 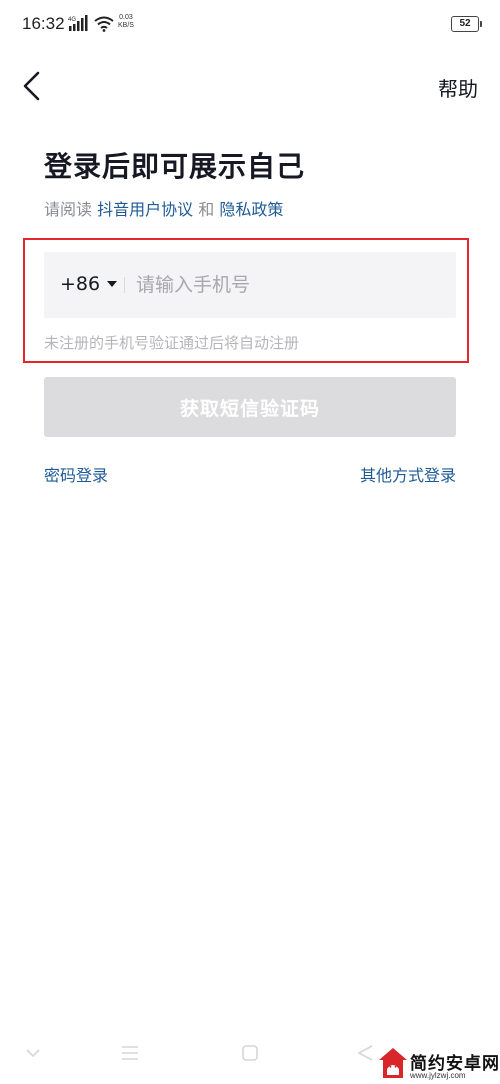 What do you see at coordinates (124, 285) in the screenshot?
I see `input-divider` at bounding box center [124, 285].